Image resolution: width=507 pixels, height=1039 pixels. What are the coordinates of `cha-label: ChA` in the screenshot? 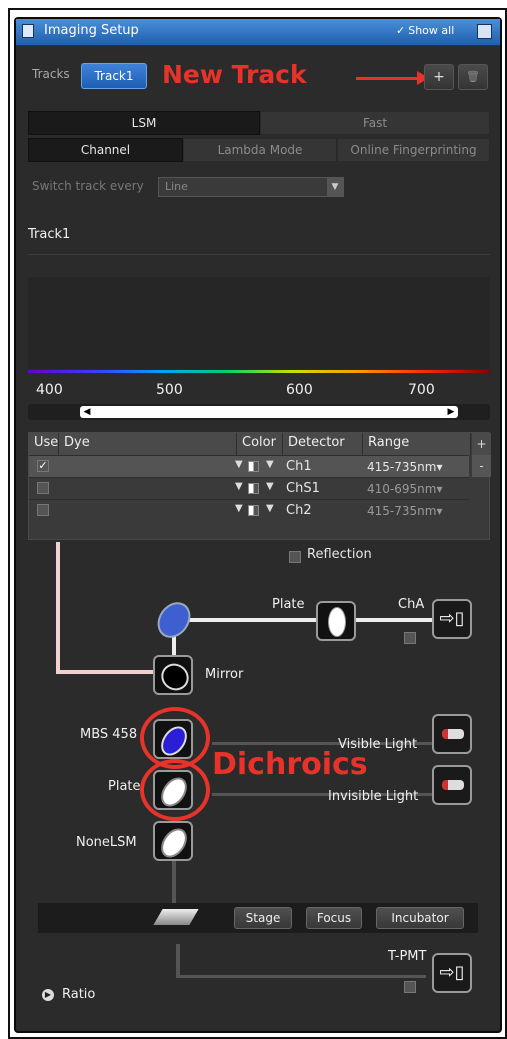 It's located at (411, 604).